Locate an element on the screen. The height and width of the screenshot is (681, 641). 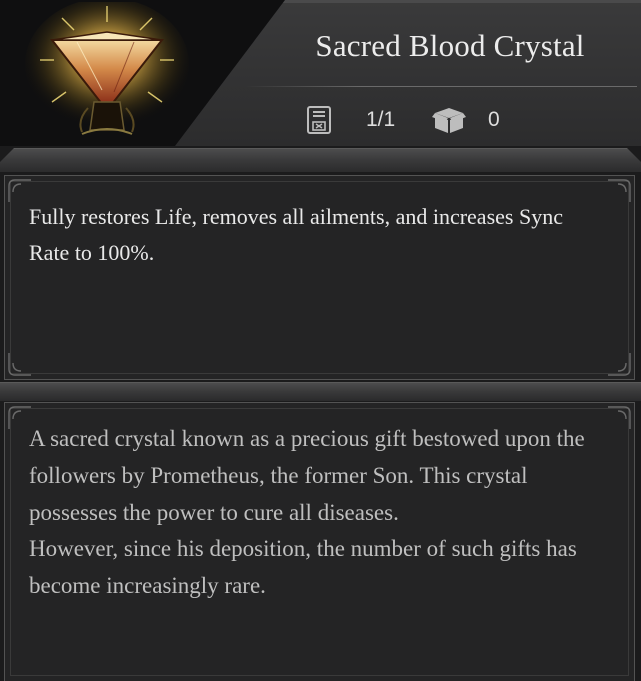
storage-box-icon is located at coordinates (449, 120).